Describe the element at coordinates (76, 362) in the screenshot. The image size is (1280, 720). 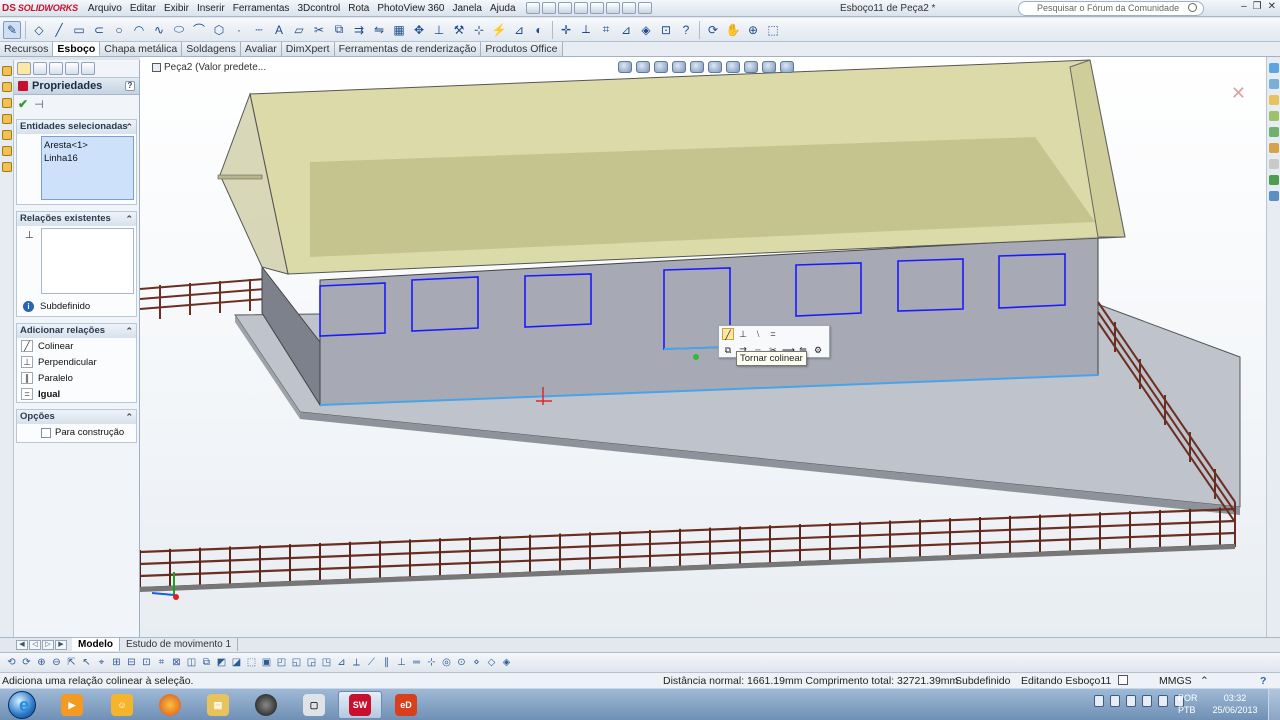
I see `relation-perpendicular: ⊥ Perpendicular` at that location.